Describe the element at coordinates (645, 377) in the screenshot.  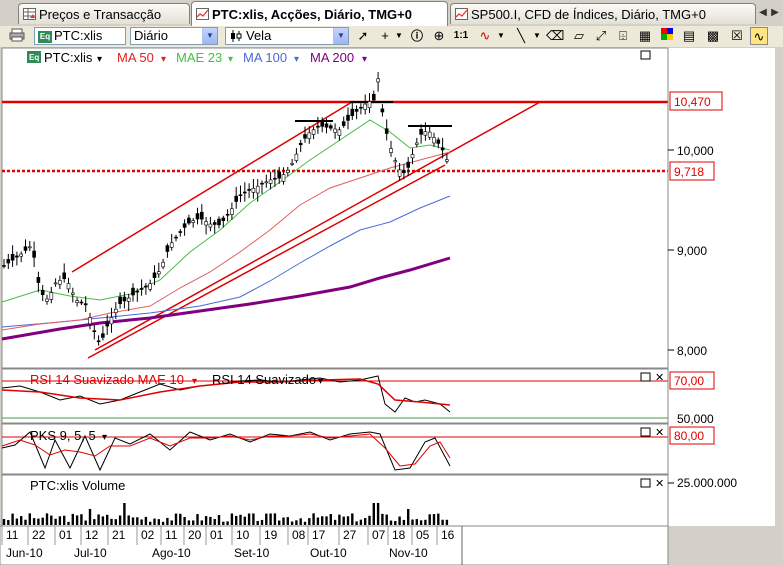
I see `rsi-maximize-icon` at that location.